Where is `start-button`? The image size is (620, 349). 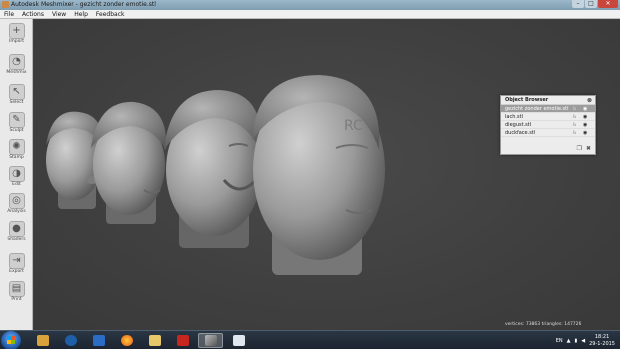 start-button is located at coordinates (11, 340).